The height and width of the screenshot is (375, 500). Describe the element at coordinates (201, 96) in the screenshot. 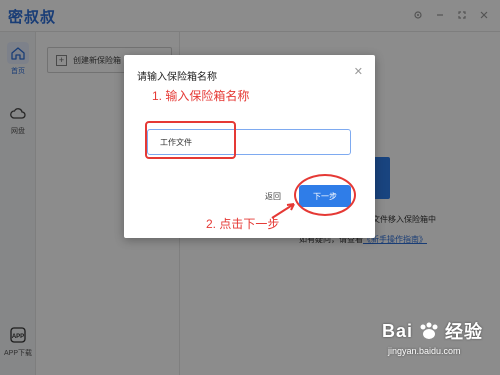

I see `annotation-step1: 1. 输入保险箱名称` at that location.